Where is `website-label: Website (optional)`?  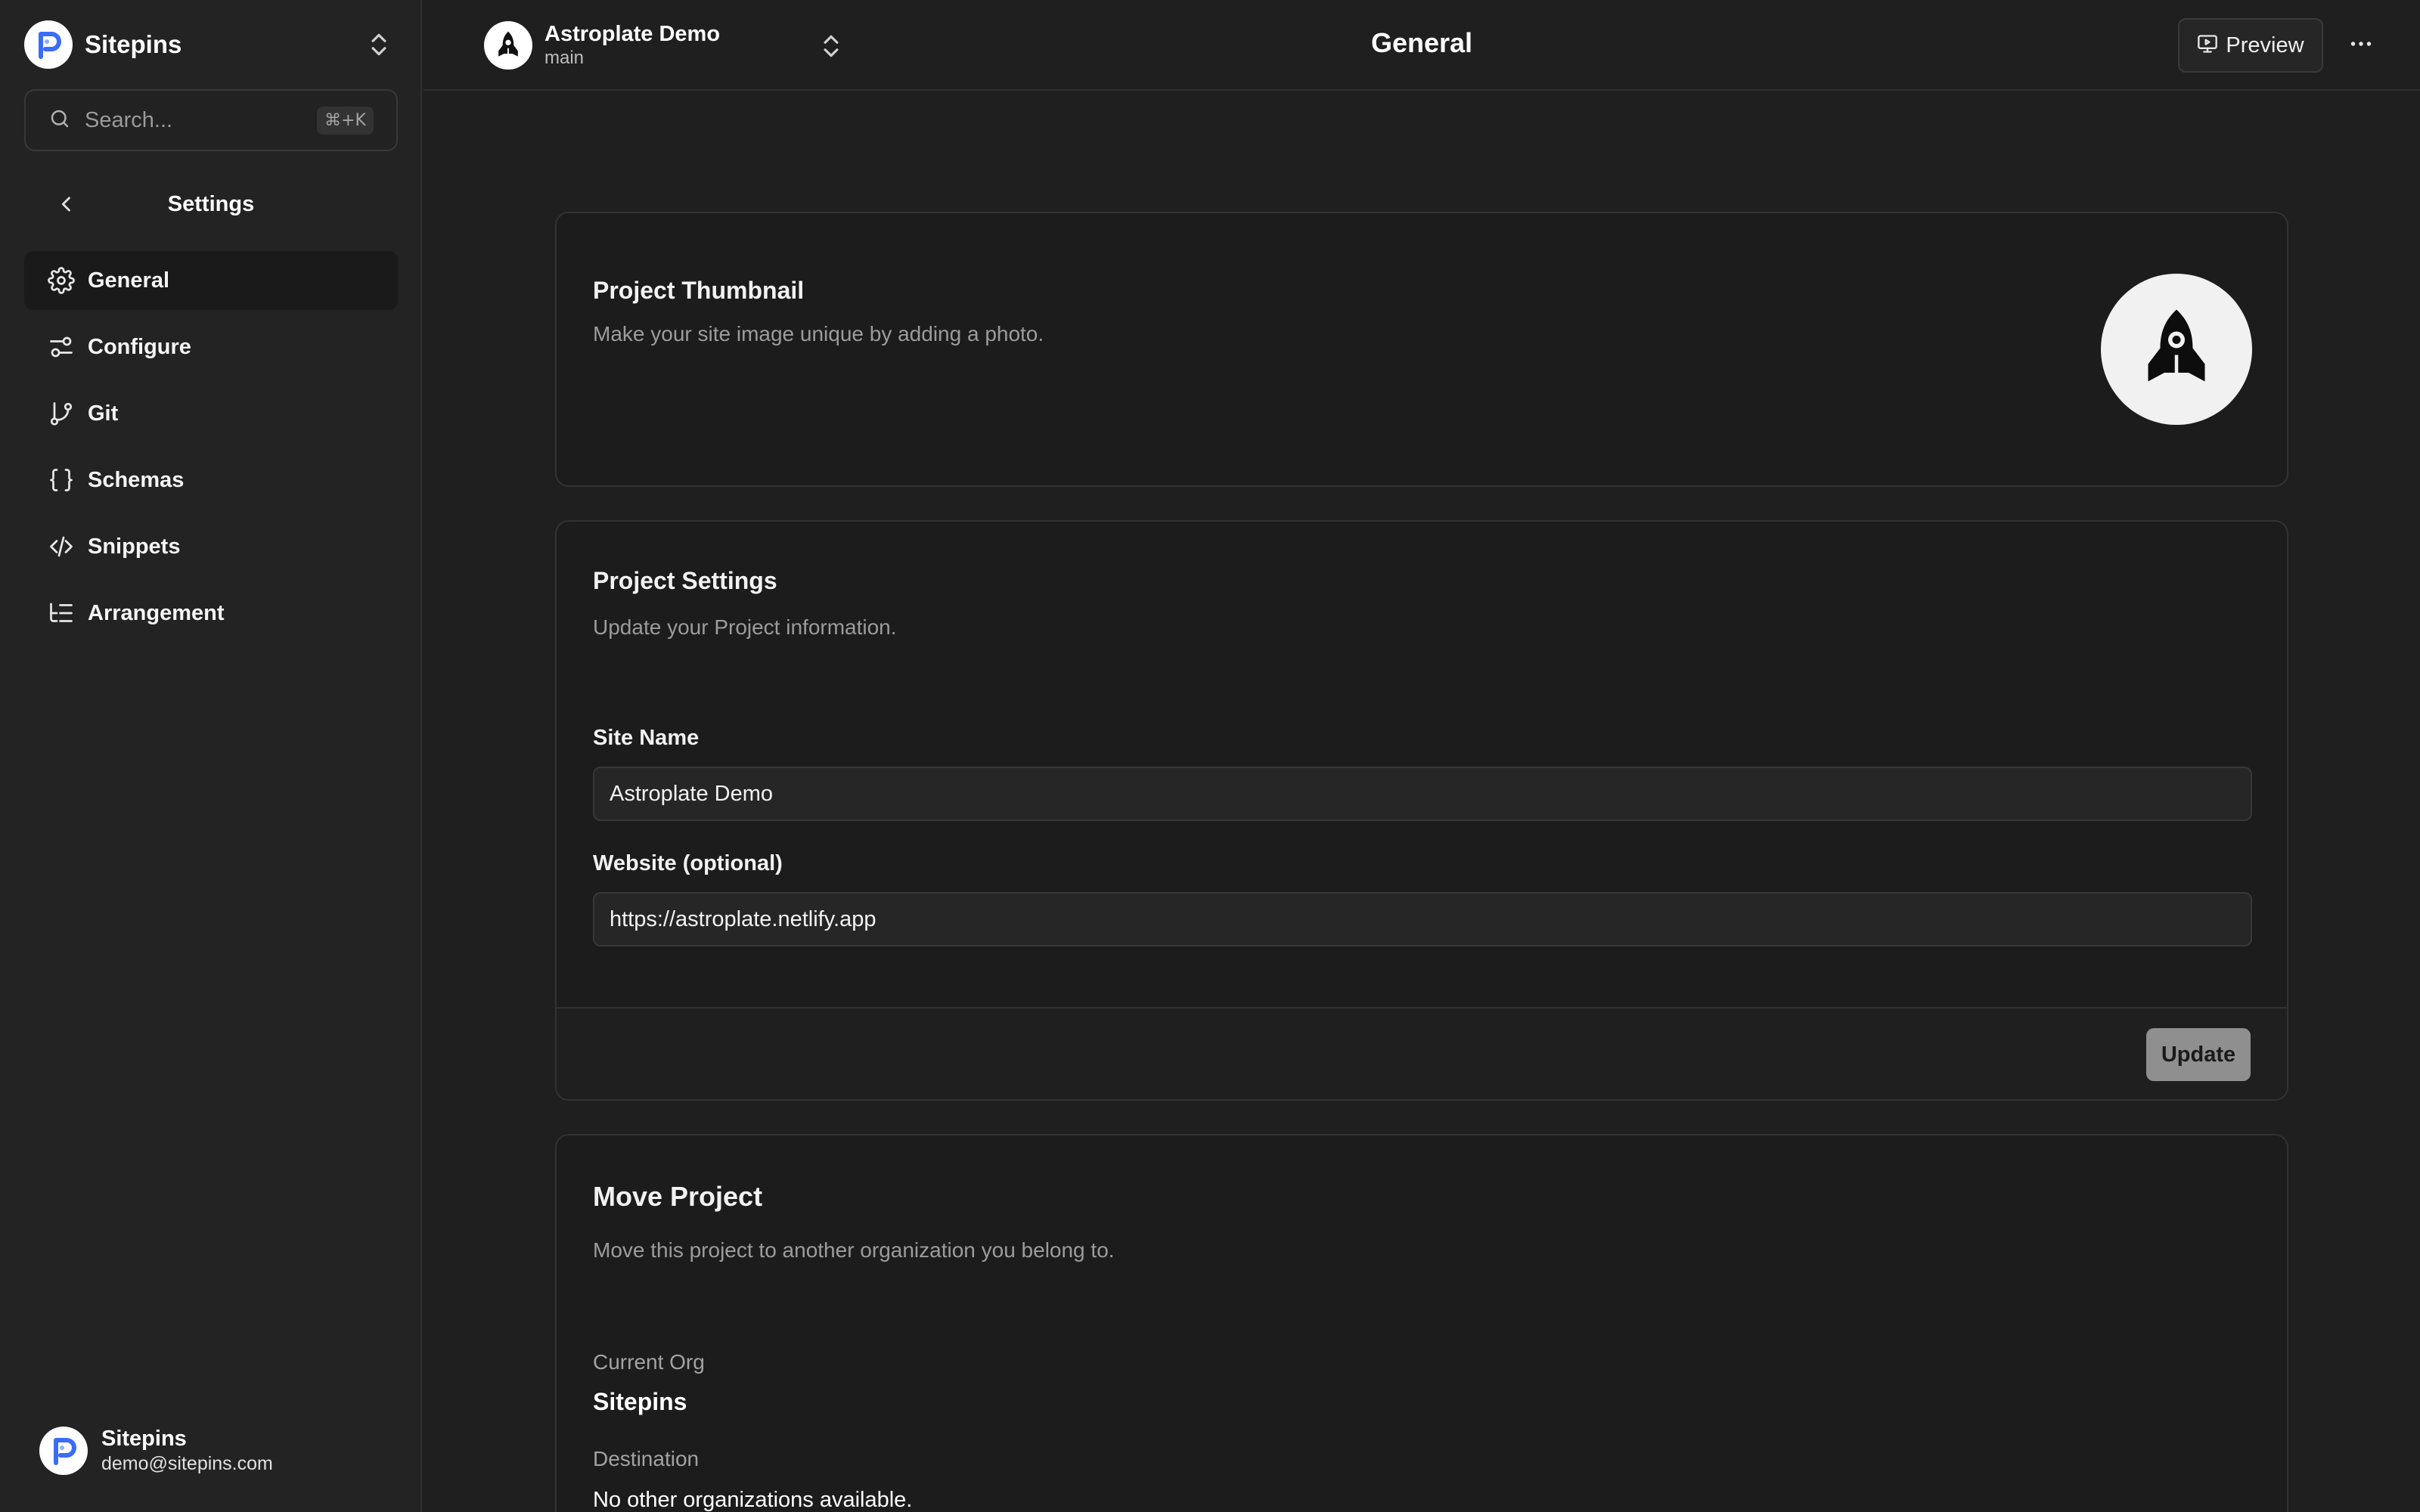
website-label: Website (optional) is located at coordinates (688, 863).